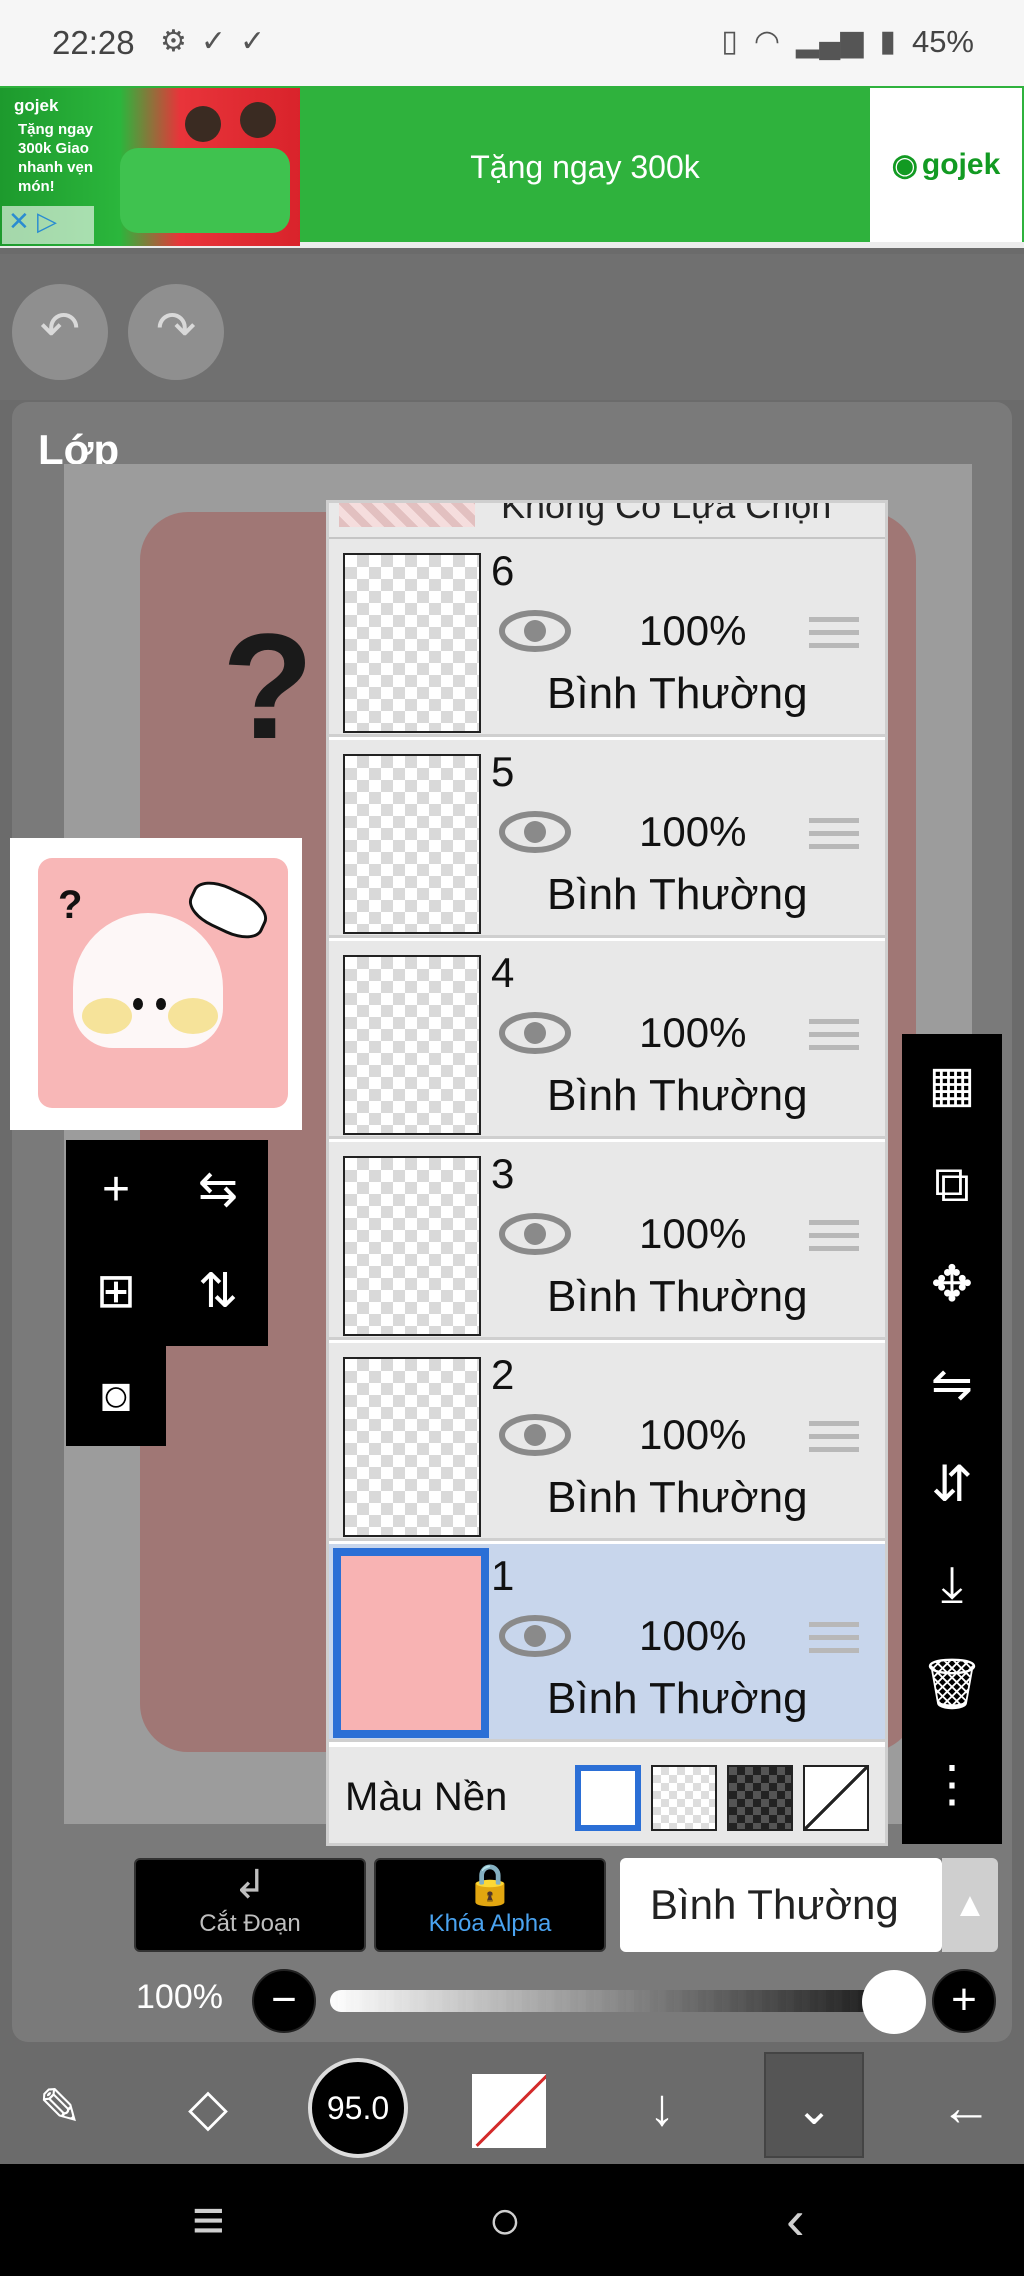 The image size is (1024, 2276). Describe the element at coordinates (490, 1905) in the screenshot. I see `alpha-lock-button: 🔒 Khóa Alpha` at that location.